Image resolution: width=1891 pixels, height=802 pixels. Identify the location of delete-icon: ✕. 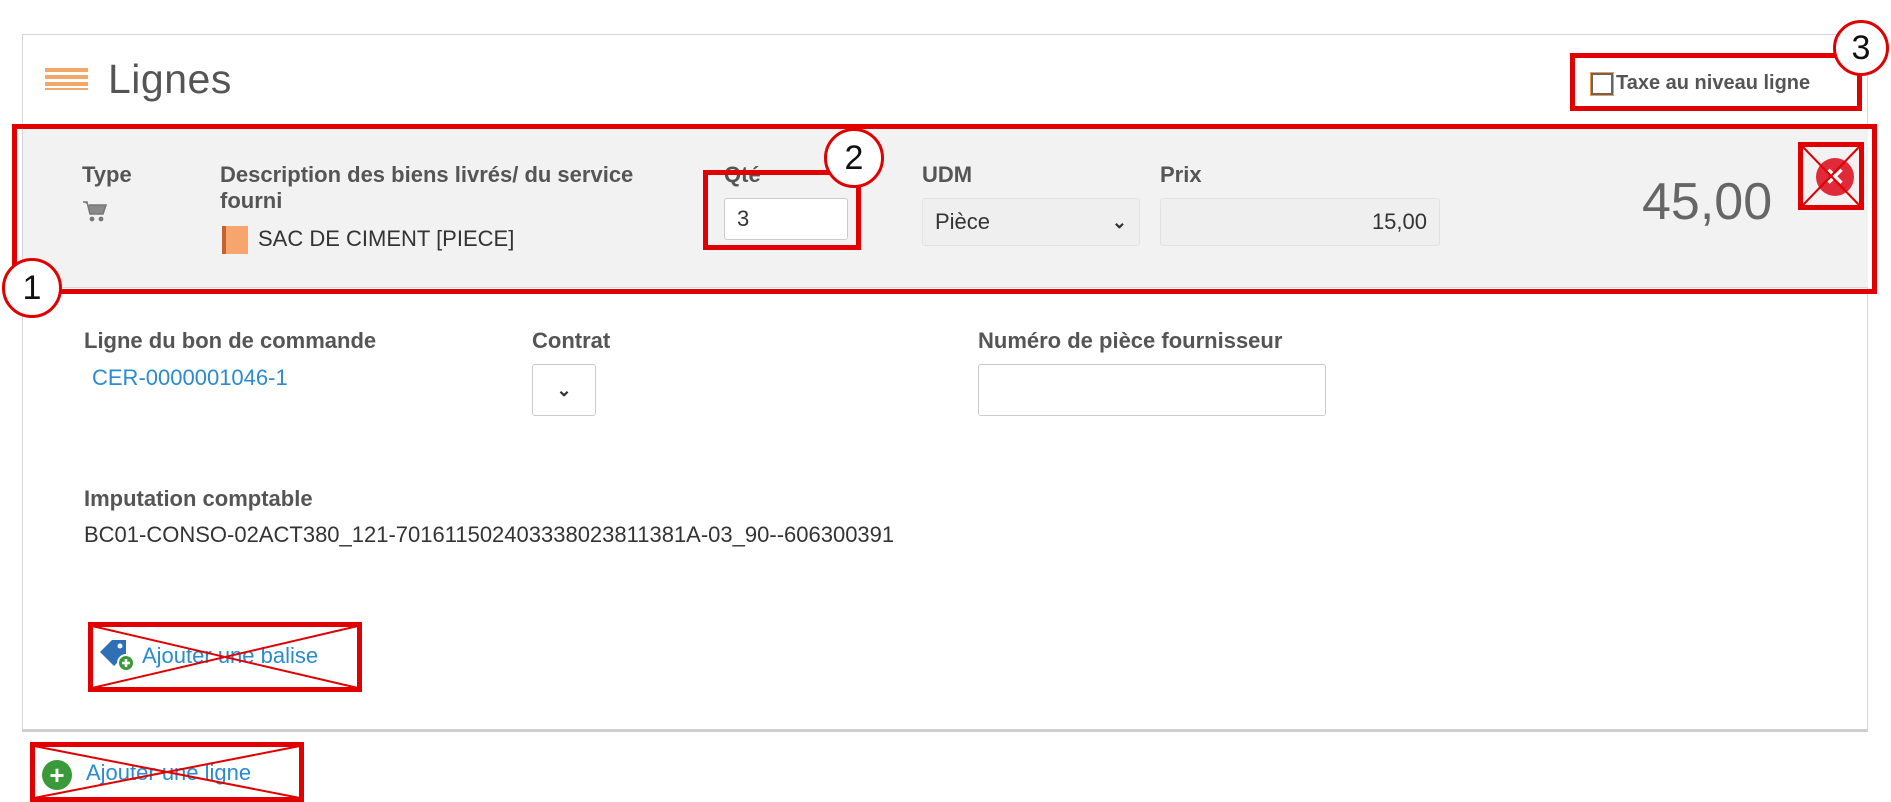
(1835, 177).